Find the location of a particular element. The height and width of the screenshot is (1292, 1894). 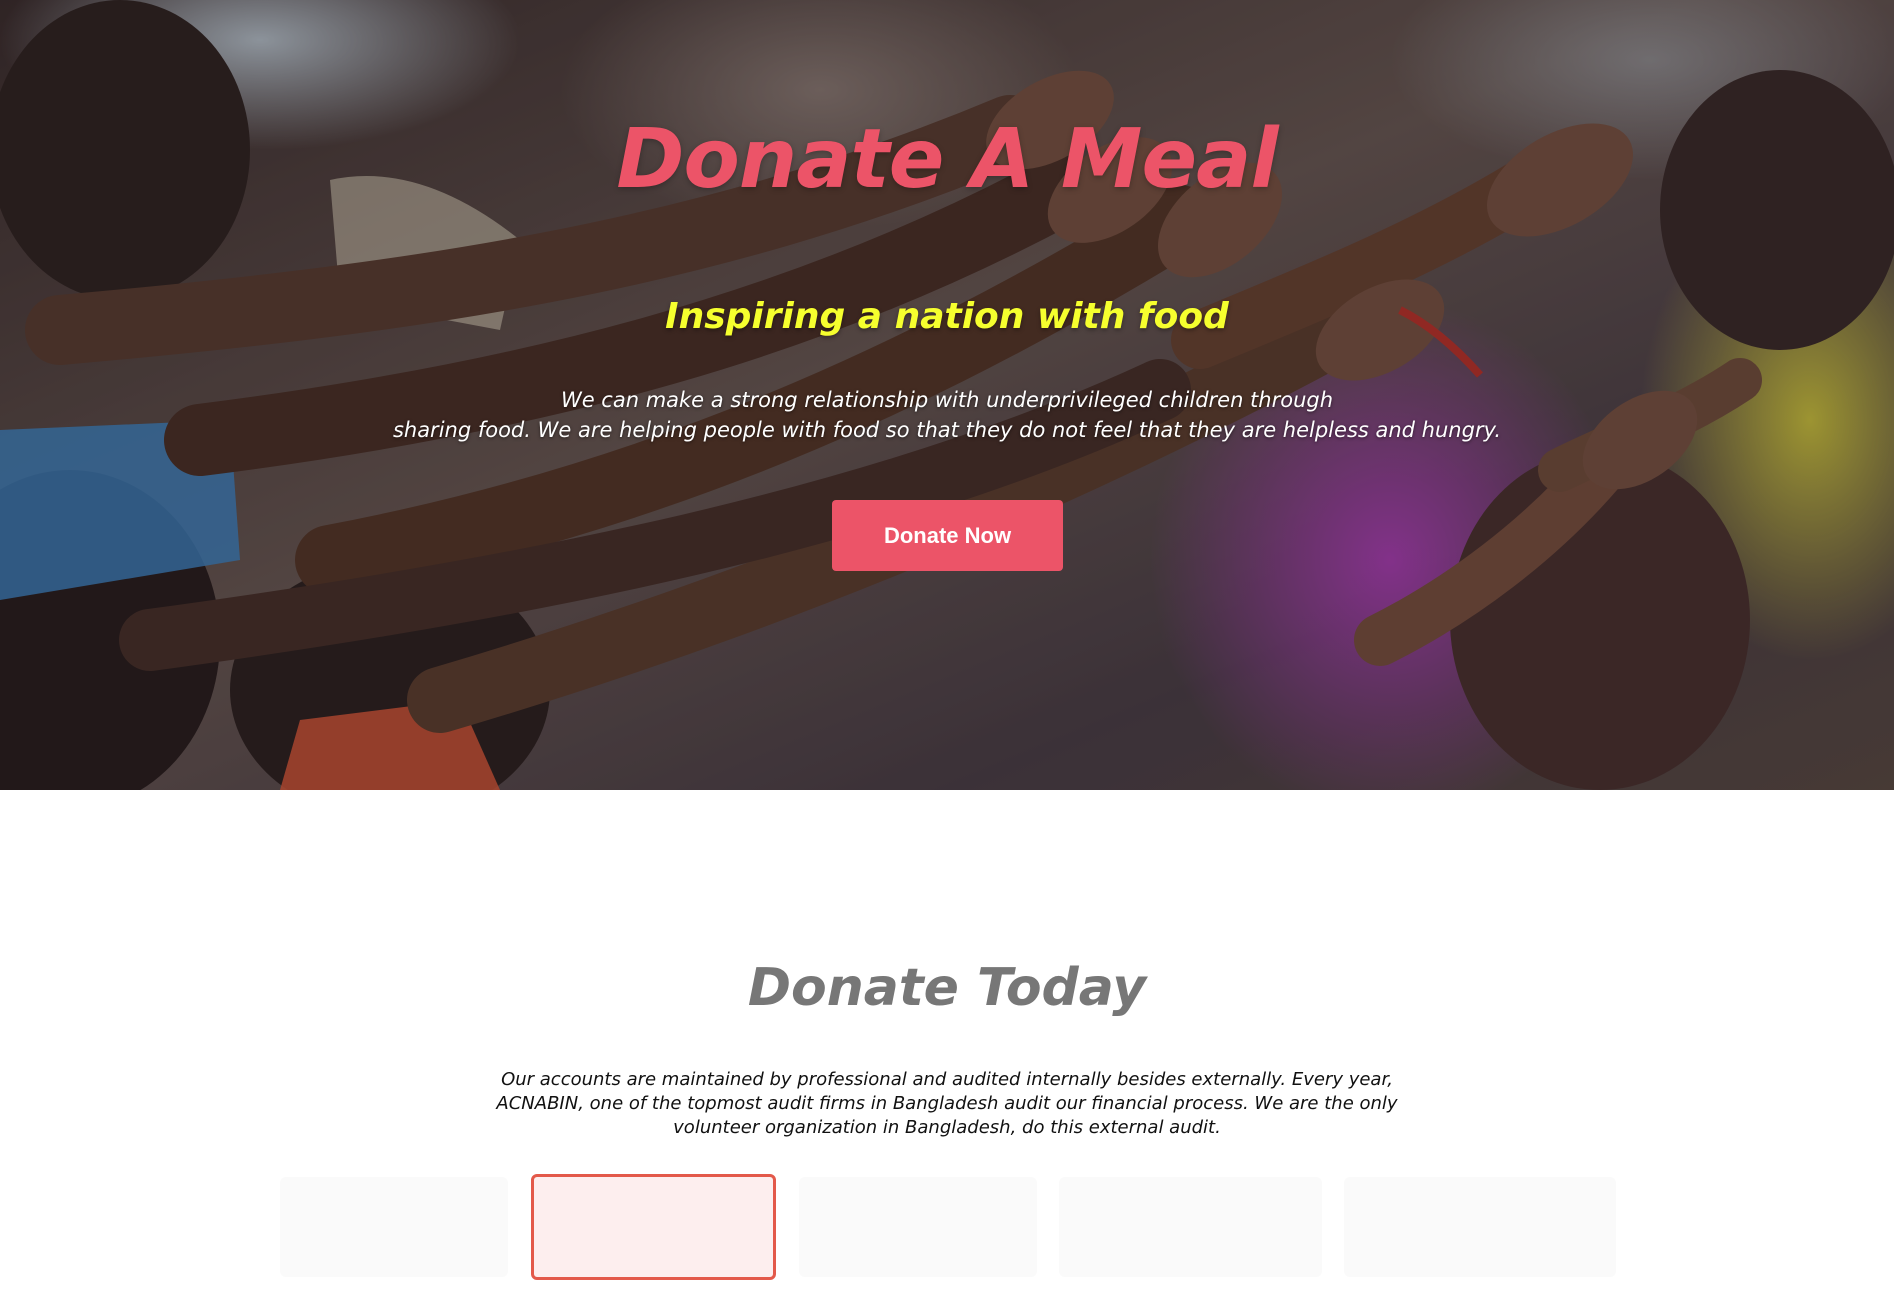

hero-title: Donate A Meal is located at coordinates (947, 159).